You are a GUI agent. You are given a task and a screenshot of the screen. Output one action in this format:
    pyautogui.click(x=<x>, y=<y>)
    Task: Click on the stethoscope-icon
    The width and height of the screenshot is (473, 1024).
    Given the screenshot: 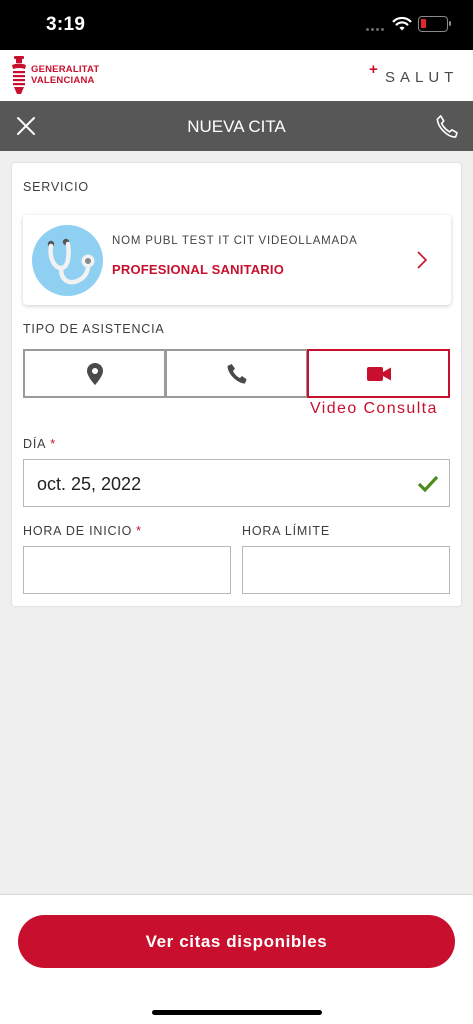 What is the action you would take?
    pyautogui.click(x=67, y=260)
    